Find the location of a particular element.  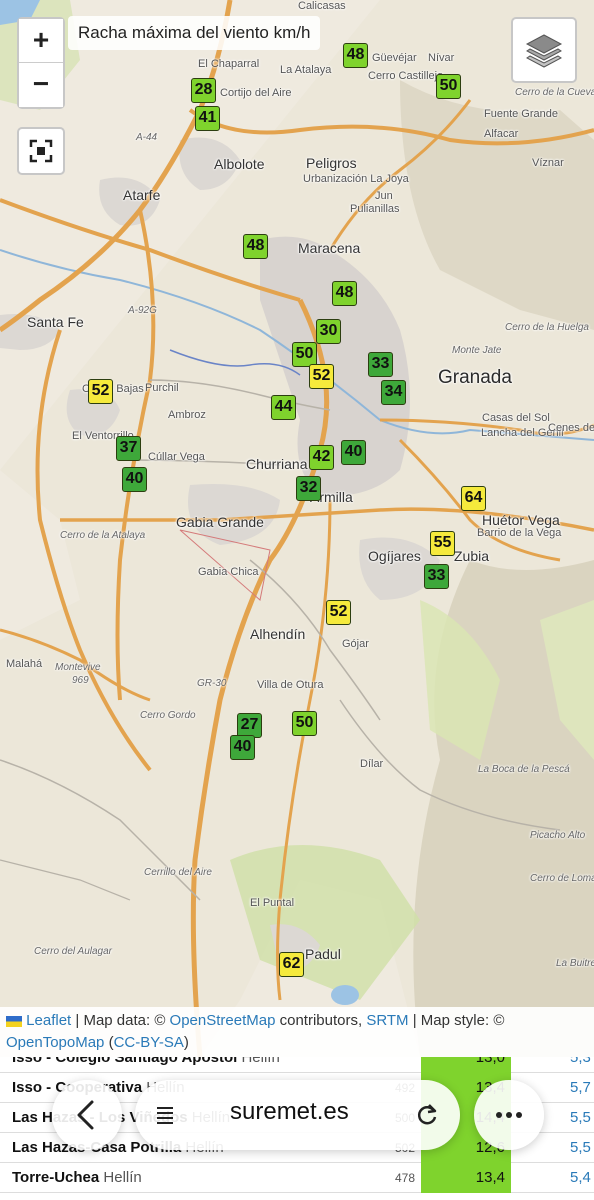

back-arrow-icon is located at coordinates (85, 1115).